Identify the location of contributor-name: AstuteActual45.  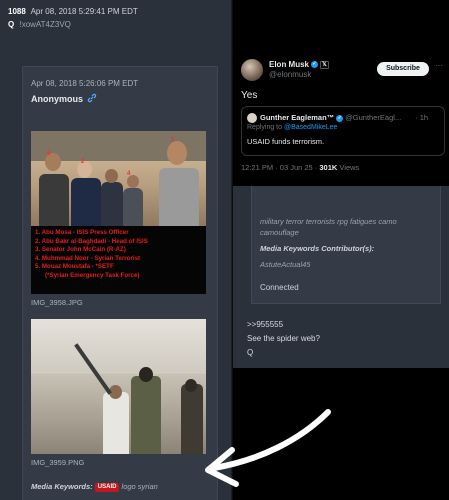
(285, 264).